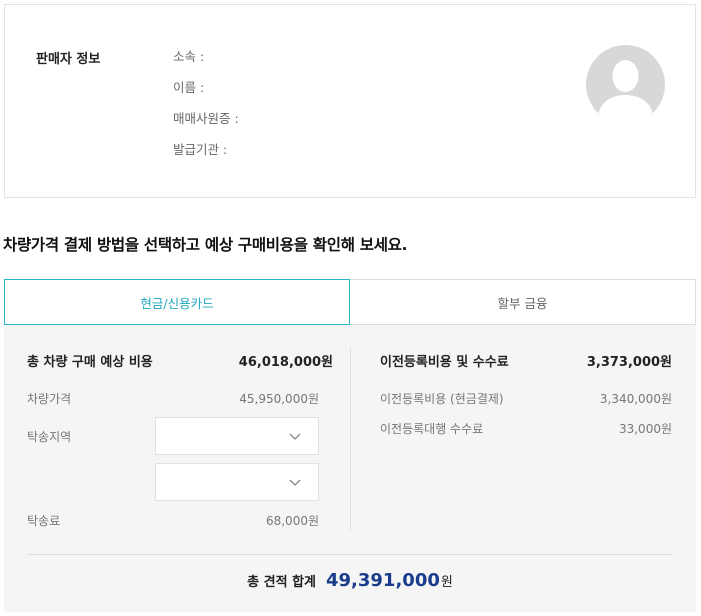 Image resolution: width=701 pixels, height=616 pixels. Describe the element at coordinates (90, 362) in the screenshot. I see `vehicle-total-label: 총 차량 구매 예상 비용` at that location.